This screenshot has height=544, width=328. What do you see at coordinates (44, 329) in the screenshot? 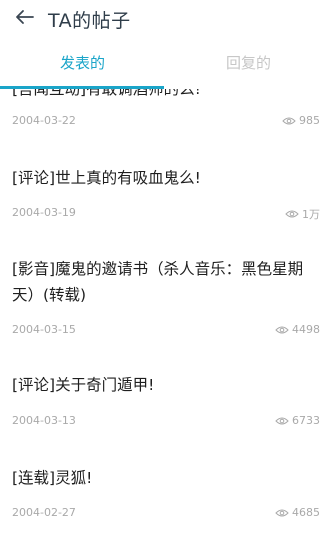
I see `post-date: 2004-03-15` at bounding box center [44, 329].